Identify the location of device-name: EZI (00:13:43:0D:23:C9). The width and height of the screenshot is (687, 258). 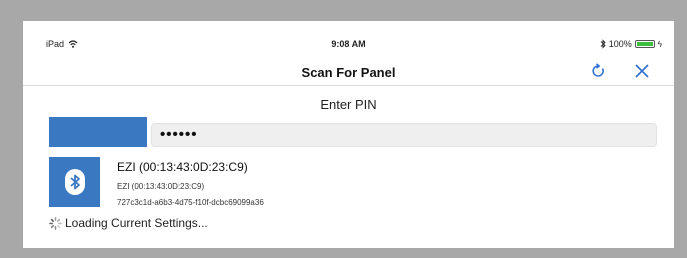
(182, 167).